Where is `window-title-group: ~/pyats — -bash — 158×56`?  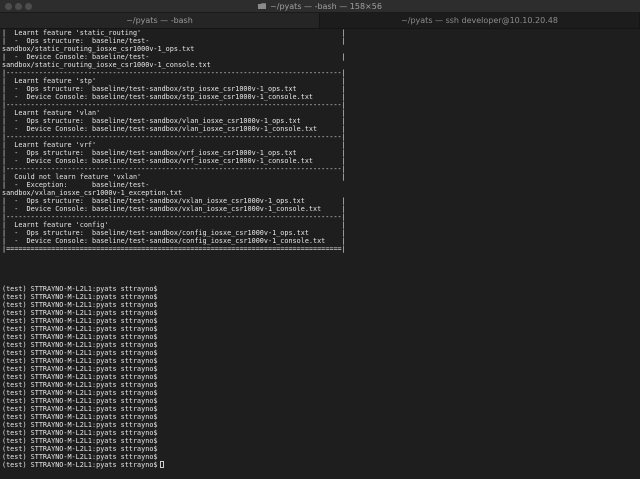 window-title-group: ~/pyats — -bash — 158×56 is located at coordinates (320, 6).